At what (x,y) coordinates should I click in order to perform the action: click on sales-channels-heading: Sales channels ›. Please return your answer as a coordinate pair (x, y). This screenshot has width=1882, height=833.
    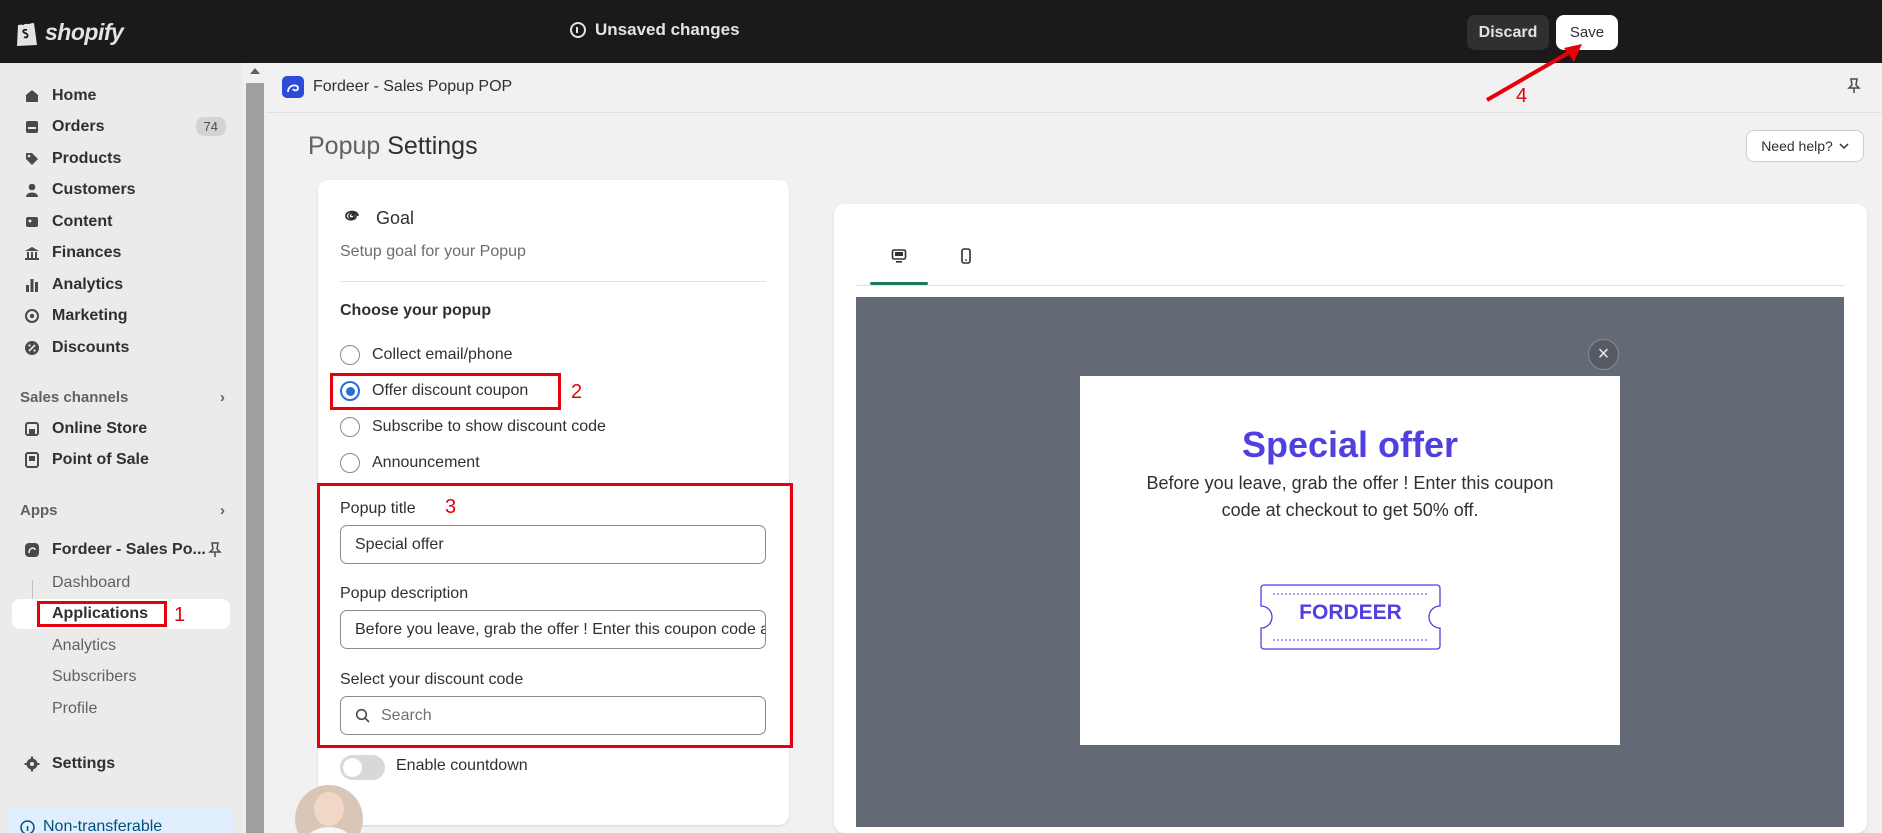
    Looking at the image, I should click on (122, 397).